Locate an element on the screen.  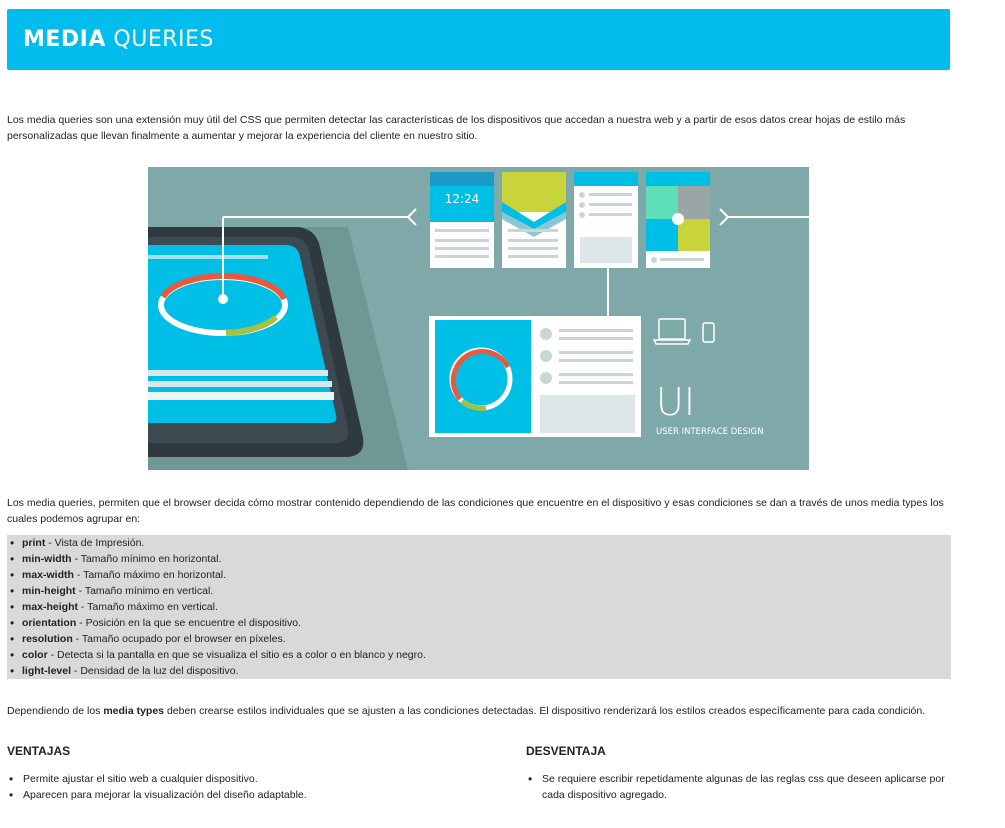
media-type-name: min-width is located at coordinates (47, 559).